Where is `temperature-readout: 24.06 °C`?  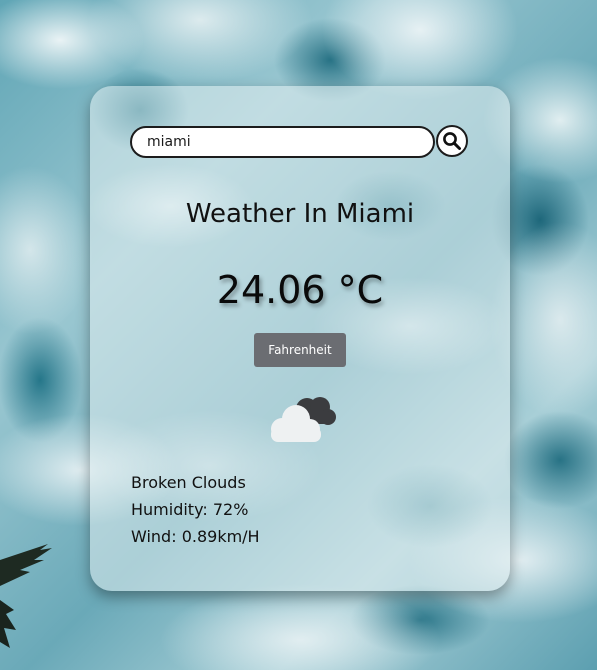 temperature-readout: 24.06 °C is located at coordinates (300, 290).